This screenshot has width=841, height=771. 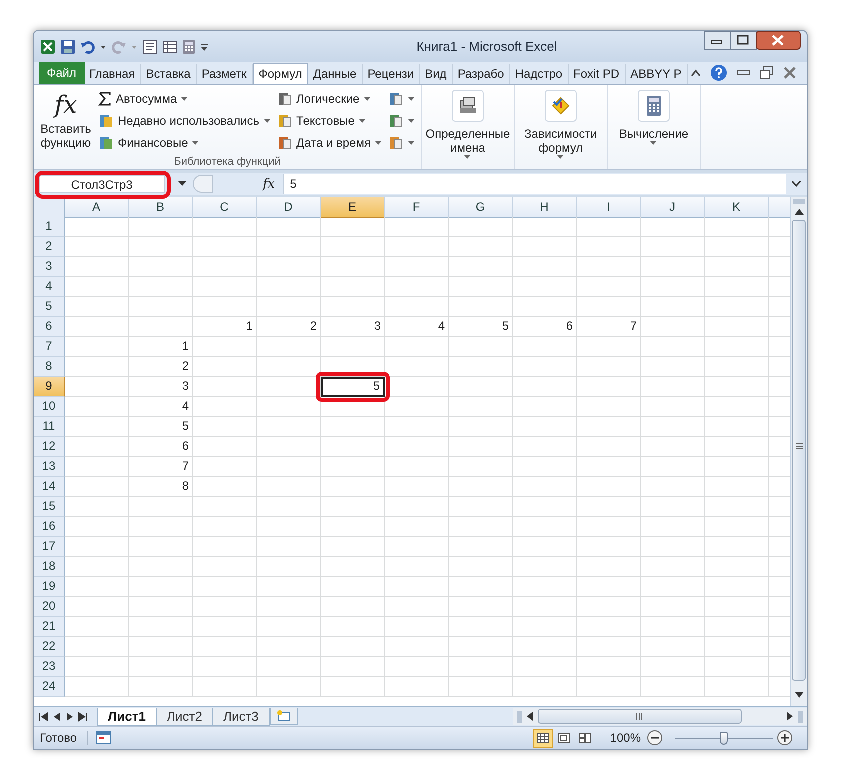 What do you see at coordinates (778, 40) in the screenshot?
I see `close-button` at bounding box center [778, 40].